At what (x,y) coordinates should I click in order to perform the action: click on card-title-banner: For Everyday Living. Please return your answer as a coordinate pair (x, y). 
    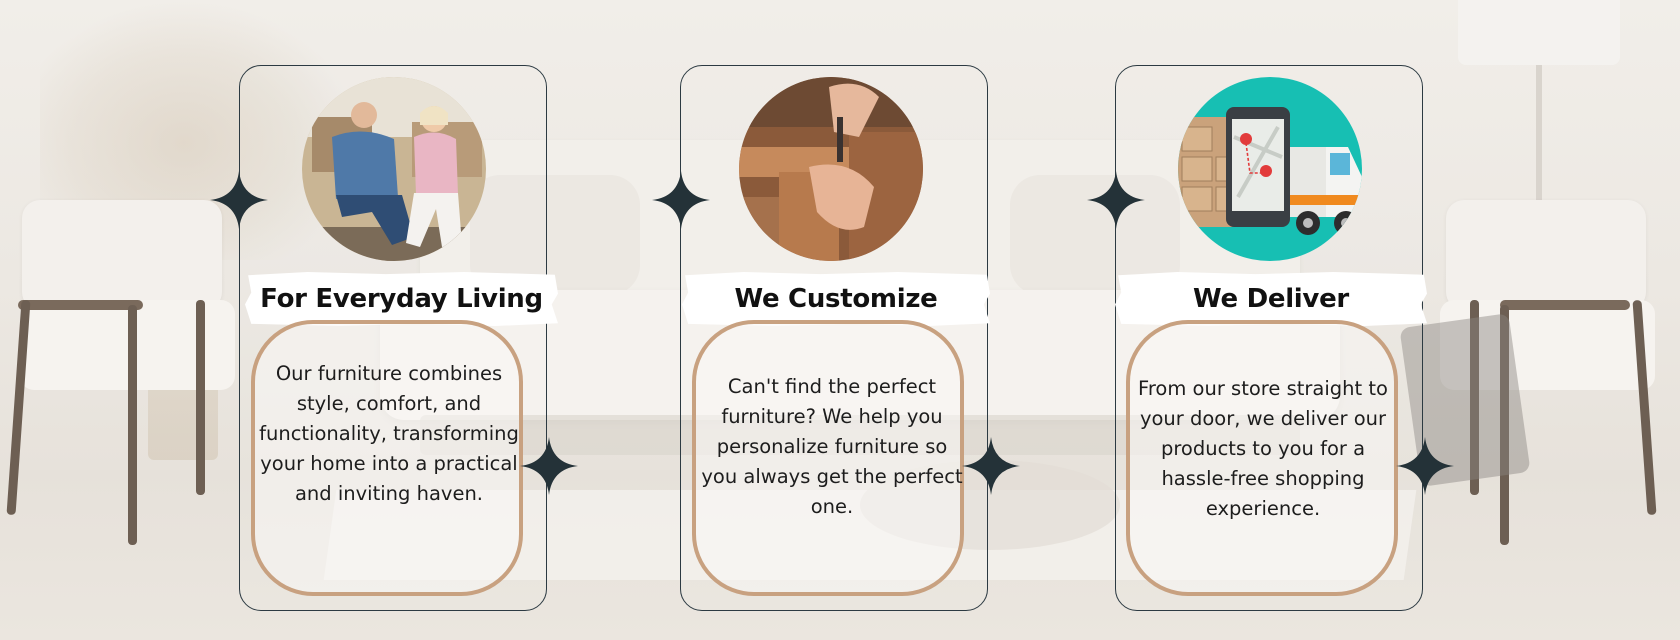
    Looking at the image, I should click on (401, 299).